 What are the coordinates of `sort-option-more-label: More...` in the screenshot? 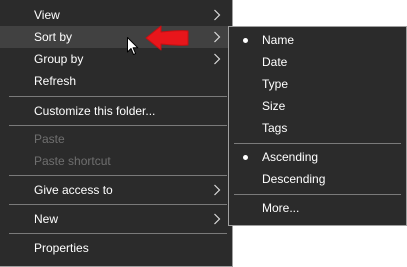 It's located at (281, 208).